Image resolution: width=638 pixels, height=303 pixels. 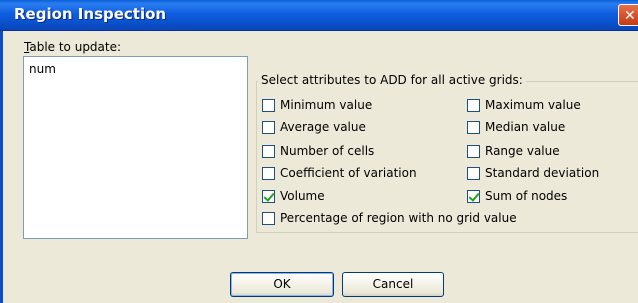 I want to click on checkbox-label: Percentage of region with no grid value, so click(x=398, y=218).